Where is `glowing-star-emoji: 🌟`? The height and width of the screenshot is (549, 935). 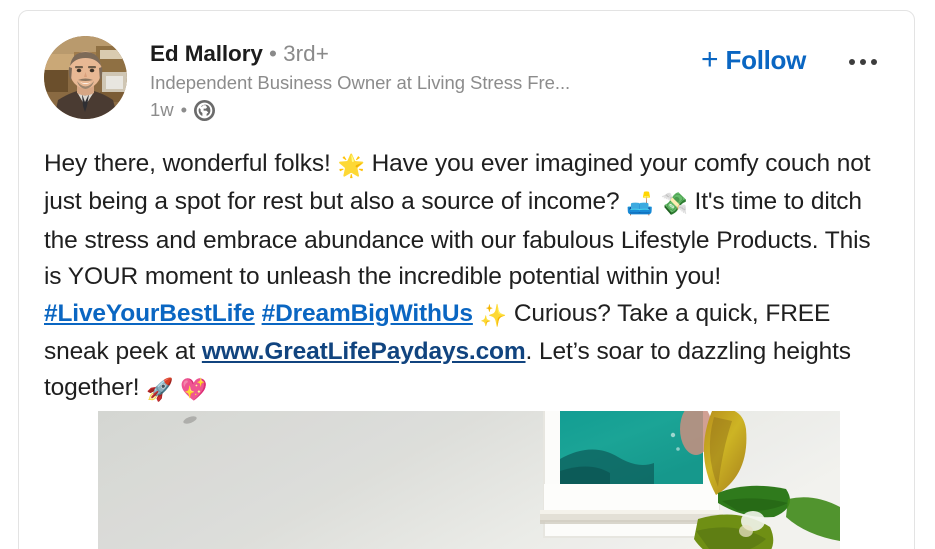 glowing-star-emoji: 🌟 is located at coordinates (351, 165).